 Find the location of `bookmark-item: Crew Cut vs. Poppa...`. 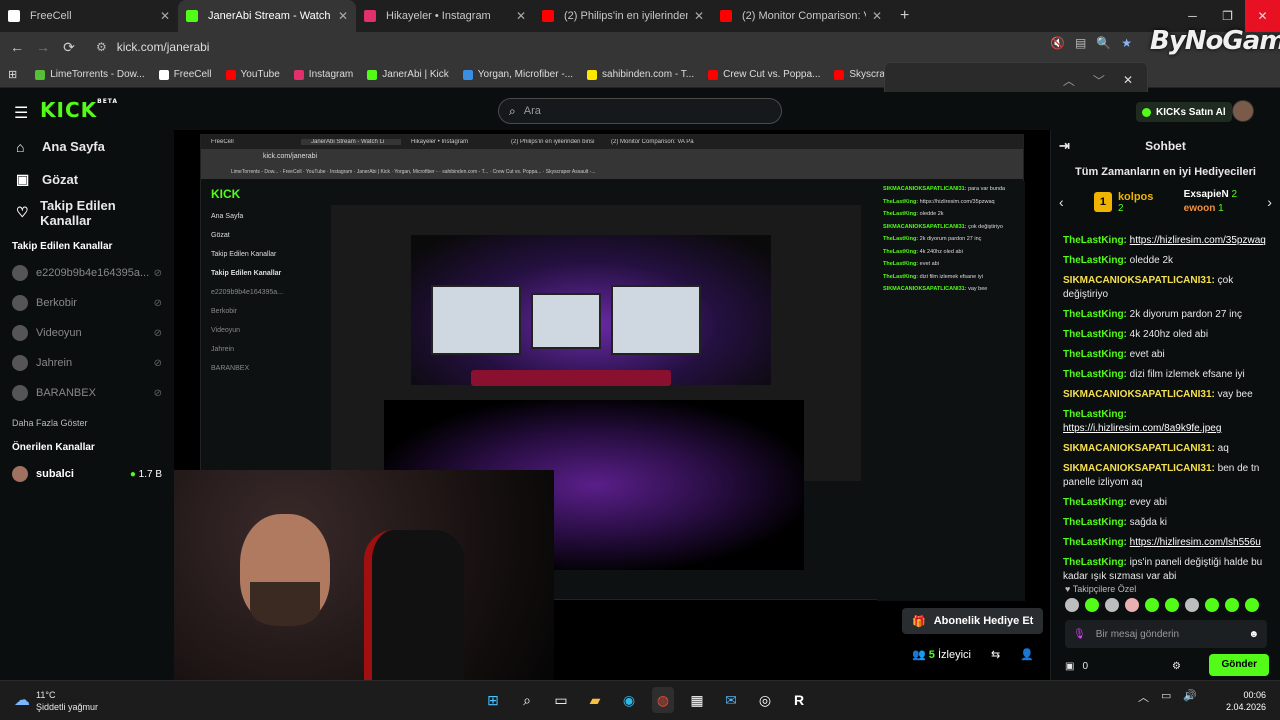

bookmark-item: Crew Cut vs. Poppa... is located at coordinates (764, 74).